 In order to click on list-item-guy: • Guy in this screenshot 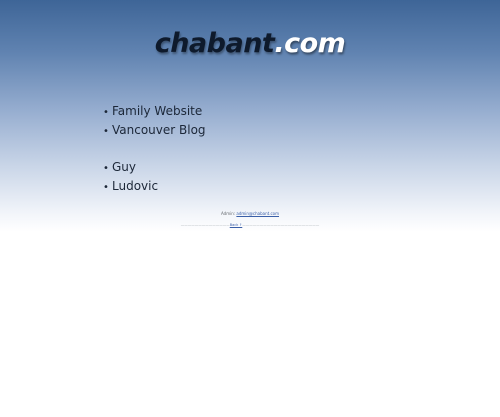, I will do `click(130, 167)`.